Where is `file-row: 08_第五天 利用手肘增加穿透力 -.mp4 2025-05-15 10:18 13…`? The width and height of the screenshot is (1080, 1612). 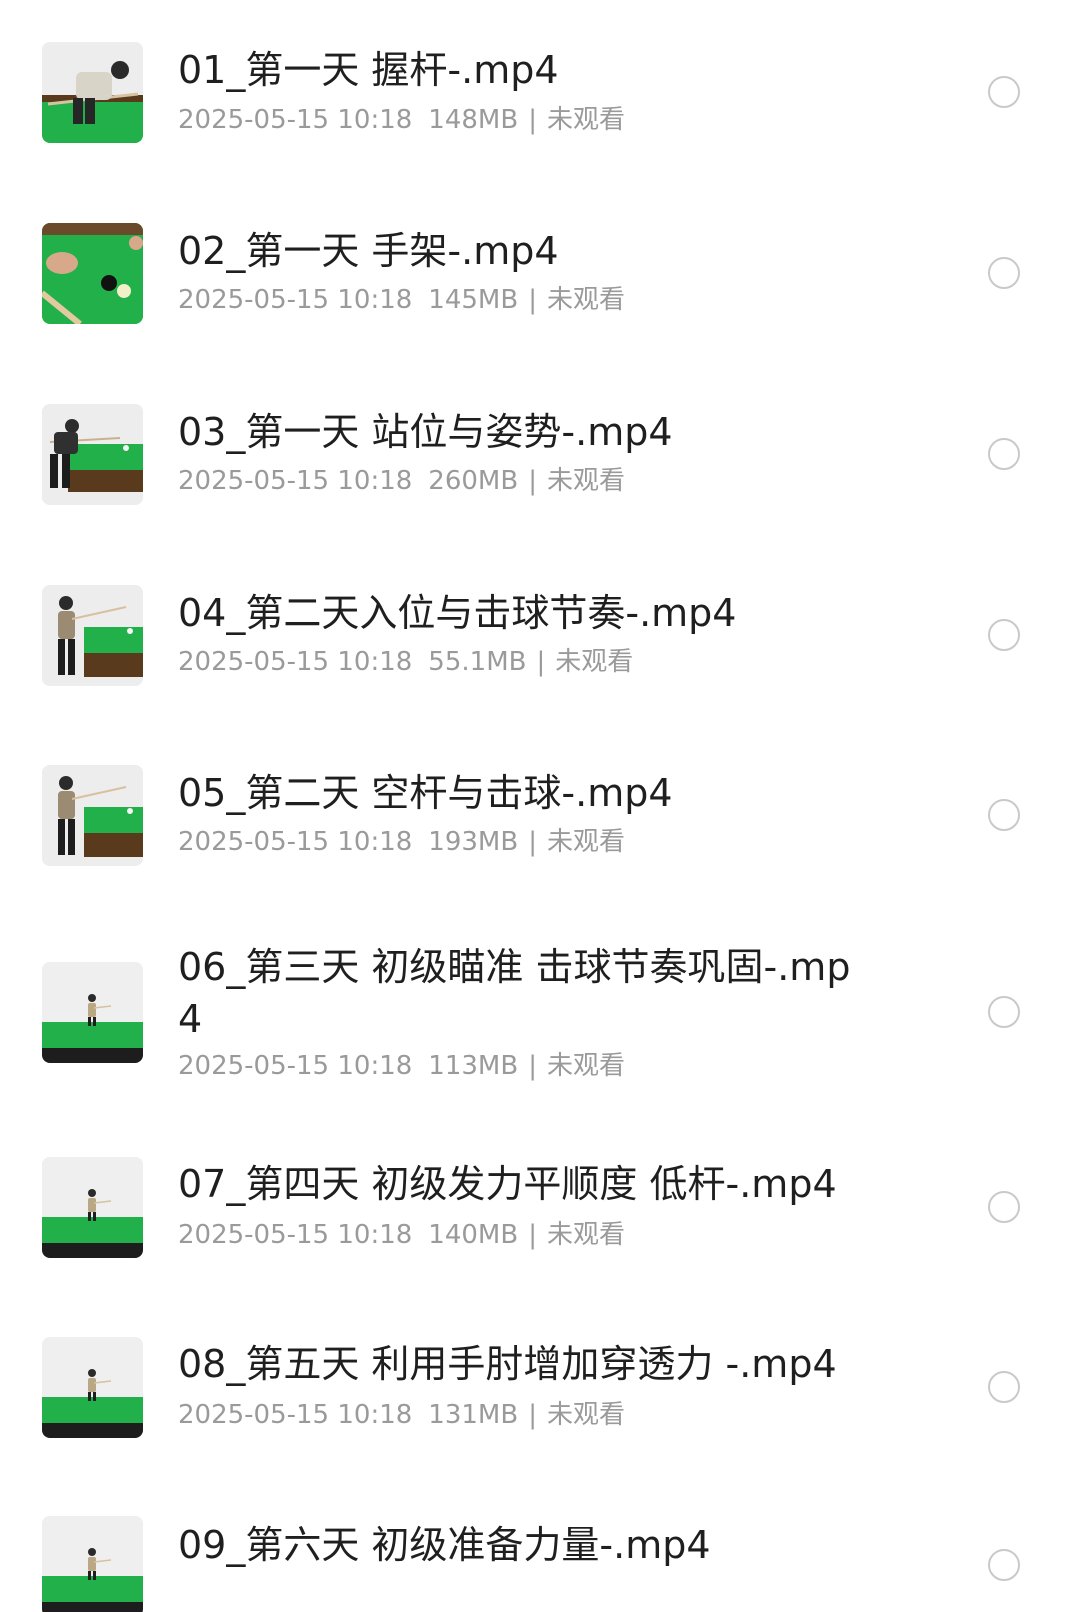
file-row: 08_第五天 利用手肘增加穿透力 -.mp4 2025-05-15 10:18 13… is located at coordinates (540, 1410).